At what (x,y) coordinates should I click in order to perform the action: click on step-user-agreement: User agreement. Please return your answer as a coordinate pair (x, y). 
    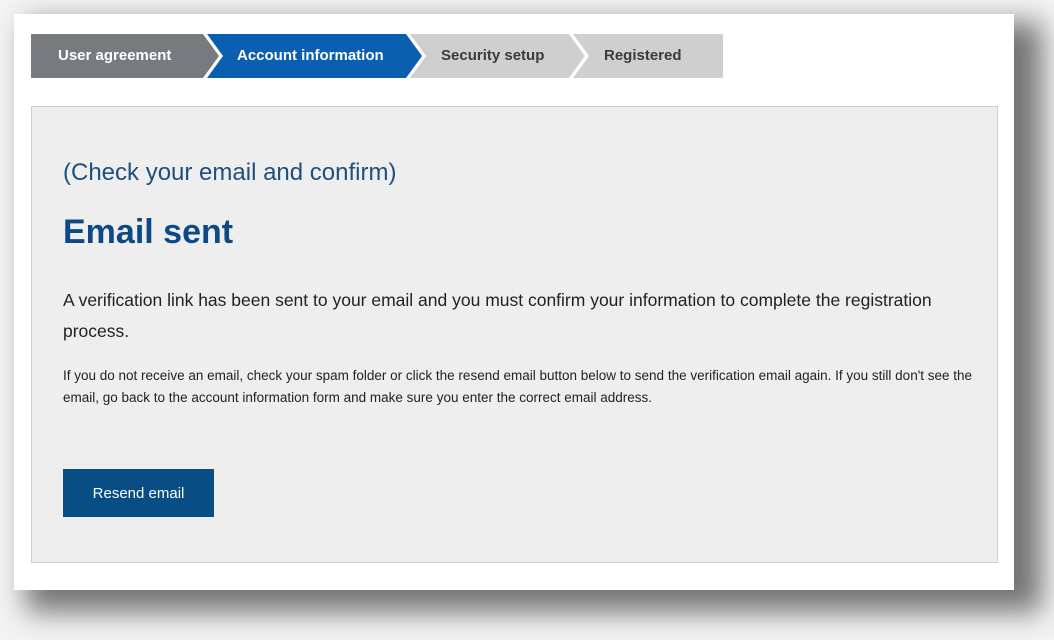
    Looking at the image, I should click on (125, 56).